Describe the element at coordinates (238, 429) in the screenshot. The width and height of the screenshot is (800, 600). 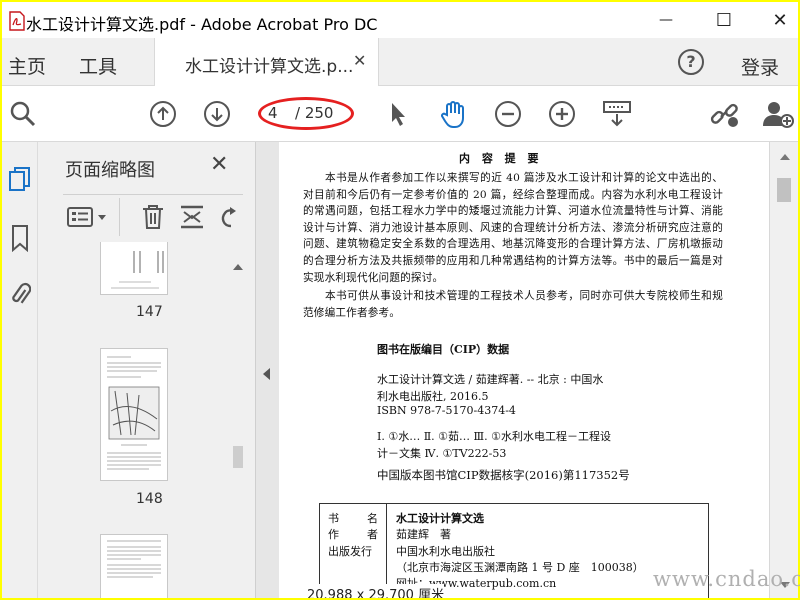
I see `thumbnail-scrollbar` at that location.